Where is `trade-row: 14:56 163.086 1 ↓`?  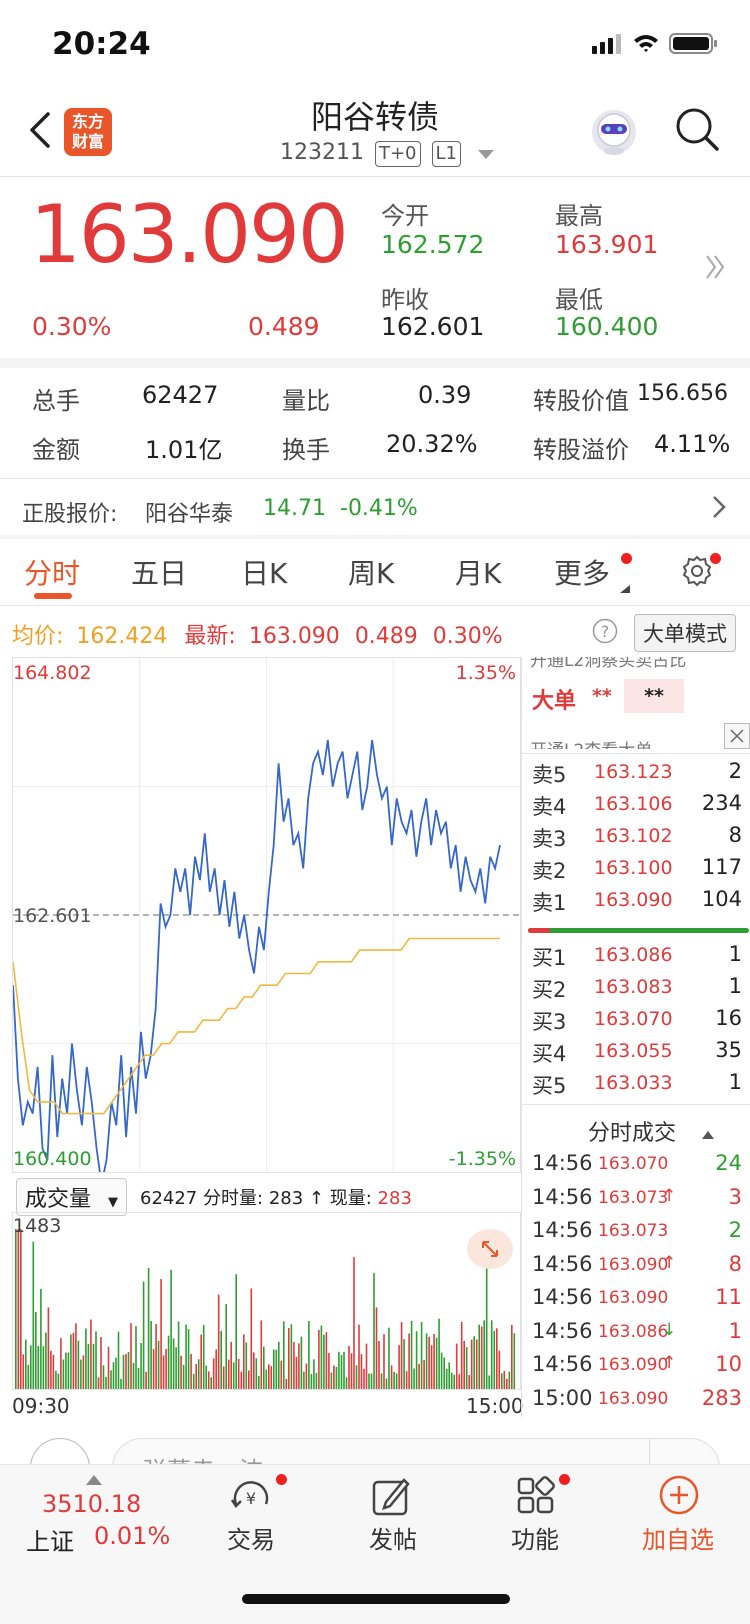 trade-row: 14:56 163.086 1 ↓ is located at coordinates (636, 1332).